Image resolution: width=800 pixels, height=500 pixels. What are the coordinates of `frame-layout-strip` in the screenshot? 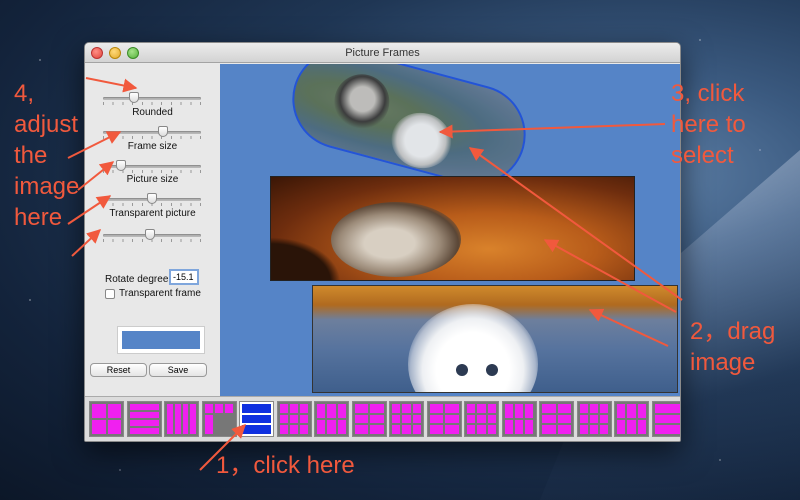 It's located at (382, 418).